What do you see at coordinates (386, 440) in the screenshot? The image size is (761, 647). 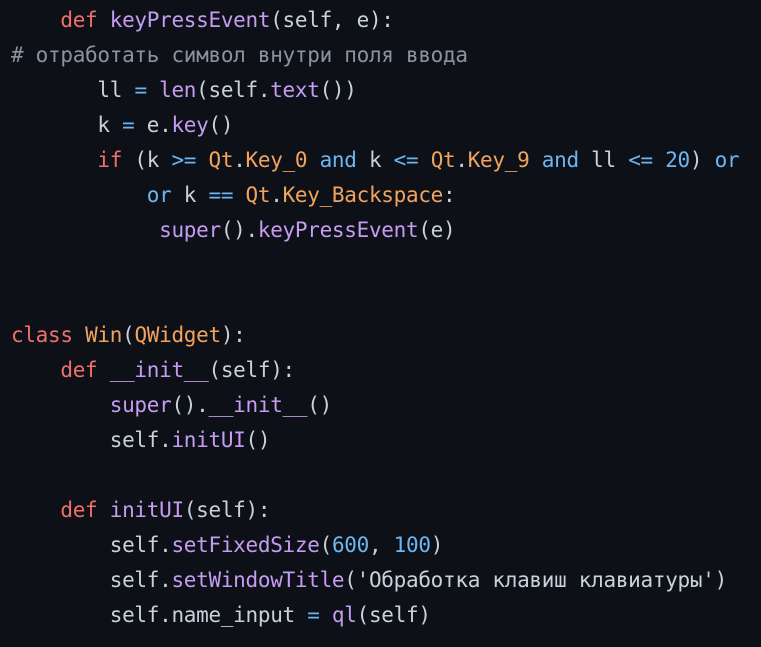 I see `code-line: self.initUI()` at bounding box center [386, 440].